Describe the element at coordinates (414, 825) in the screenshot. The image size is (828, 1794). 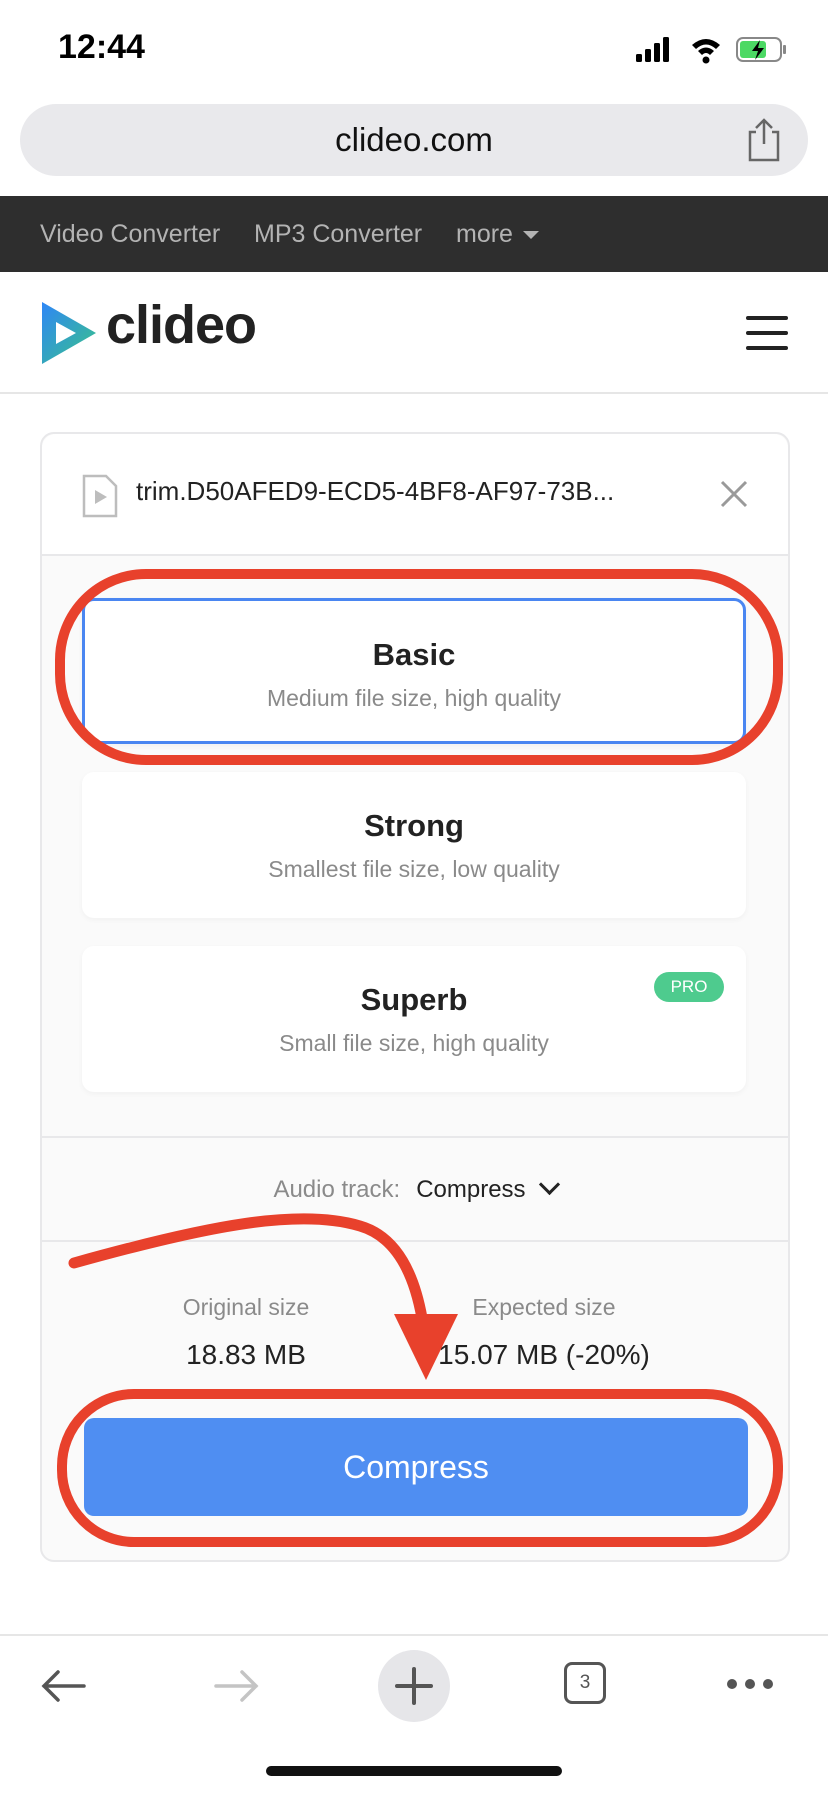
I see `option-title: Strong` at that location.